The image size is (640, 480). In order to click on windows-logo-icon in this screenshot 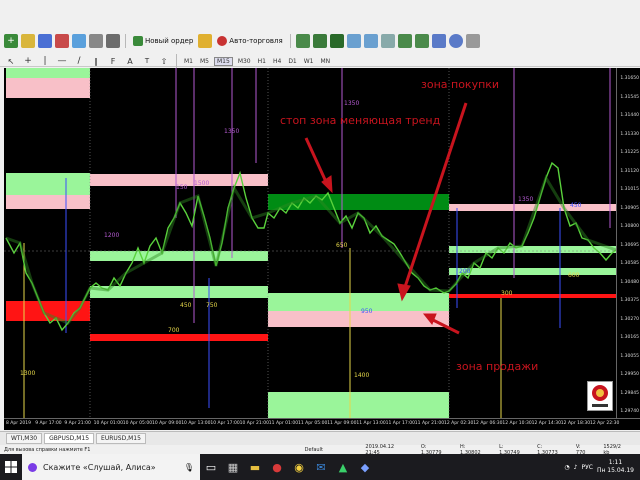, I will do `click(11, 467)`.